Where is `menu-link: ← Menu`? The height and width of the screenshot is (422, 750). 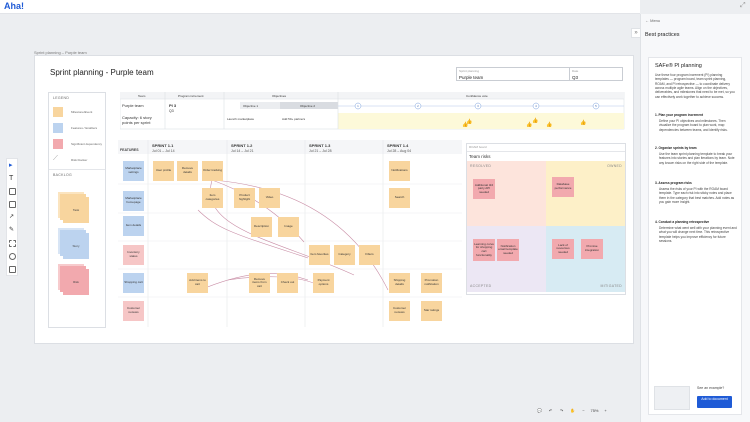 menu-link: ← Menu is located at coordinates (652, 20).